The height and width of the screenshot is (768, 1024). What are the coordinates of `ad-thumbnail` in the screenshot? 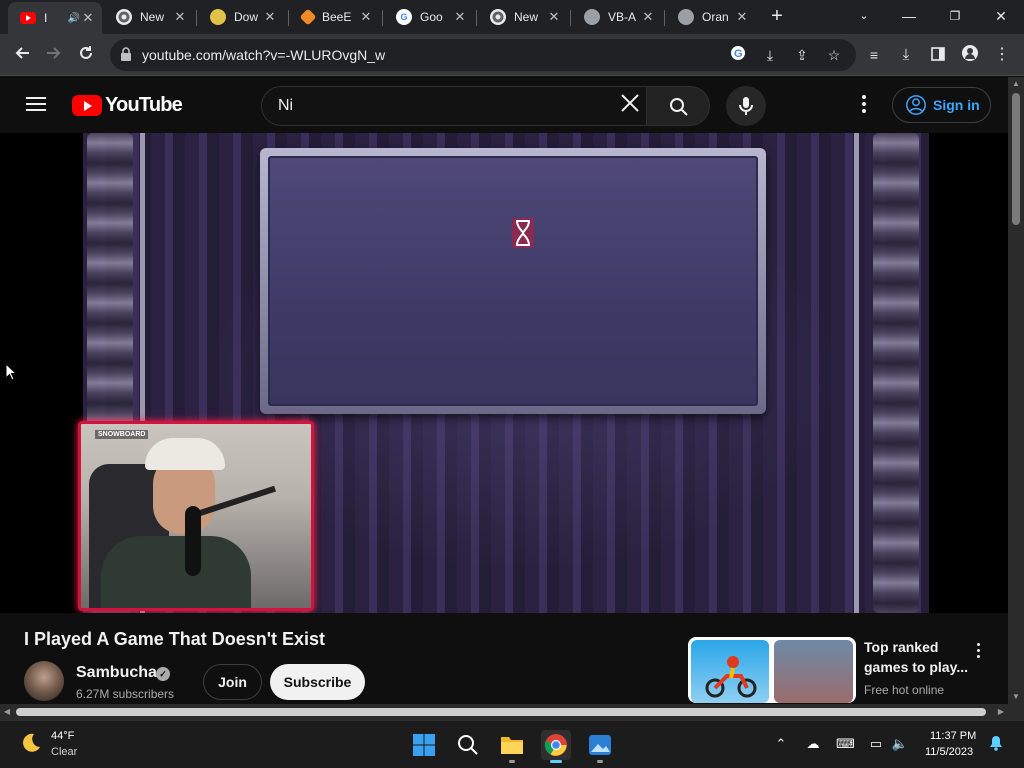 It's located at (772, 670).